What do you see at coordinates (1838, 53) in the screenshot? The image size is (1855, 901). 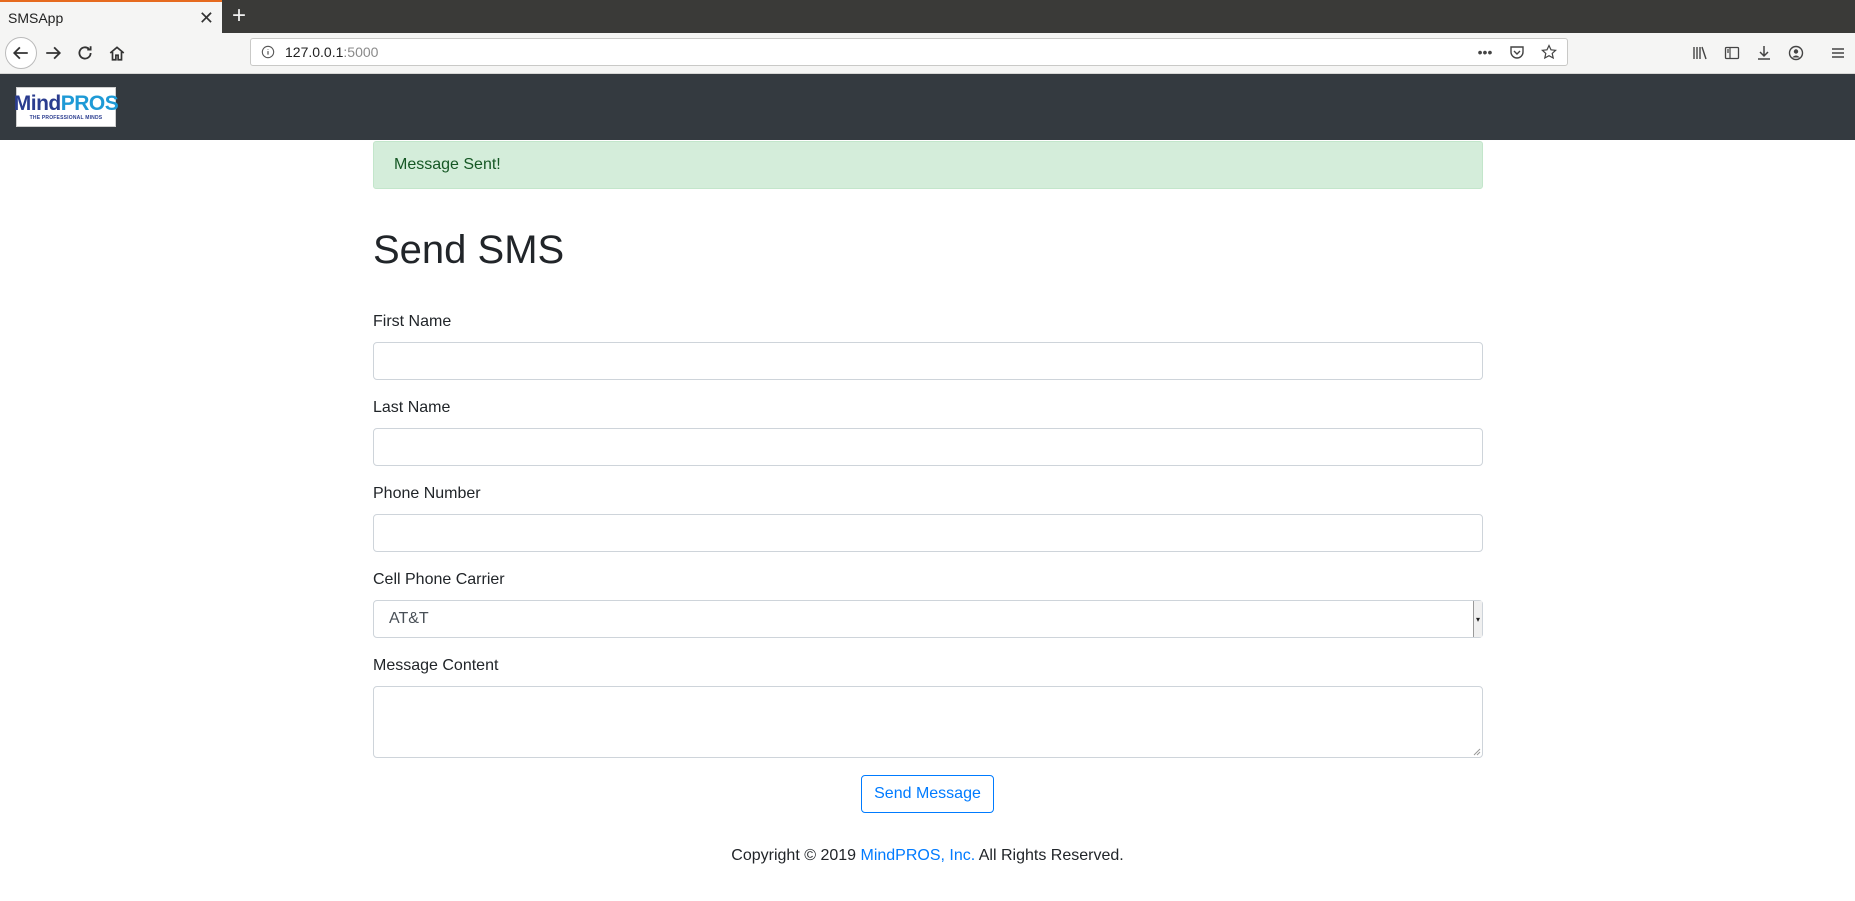 I see `hamburger-menu-icon` at bounding box center [1838, 53].